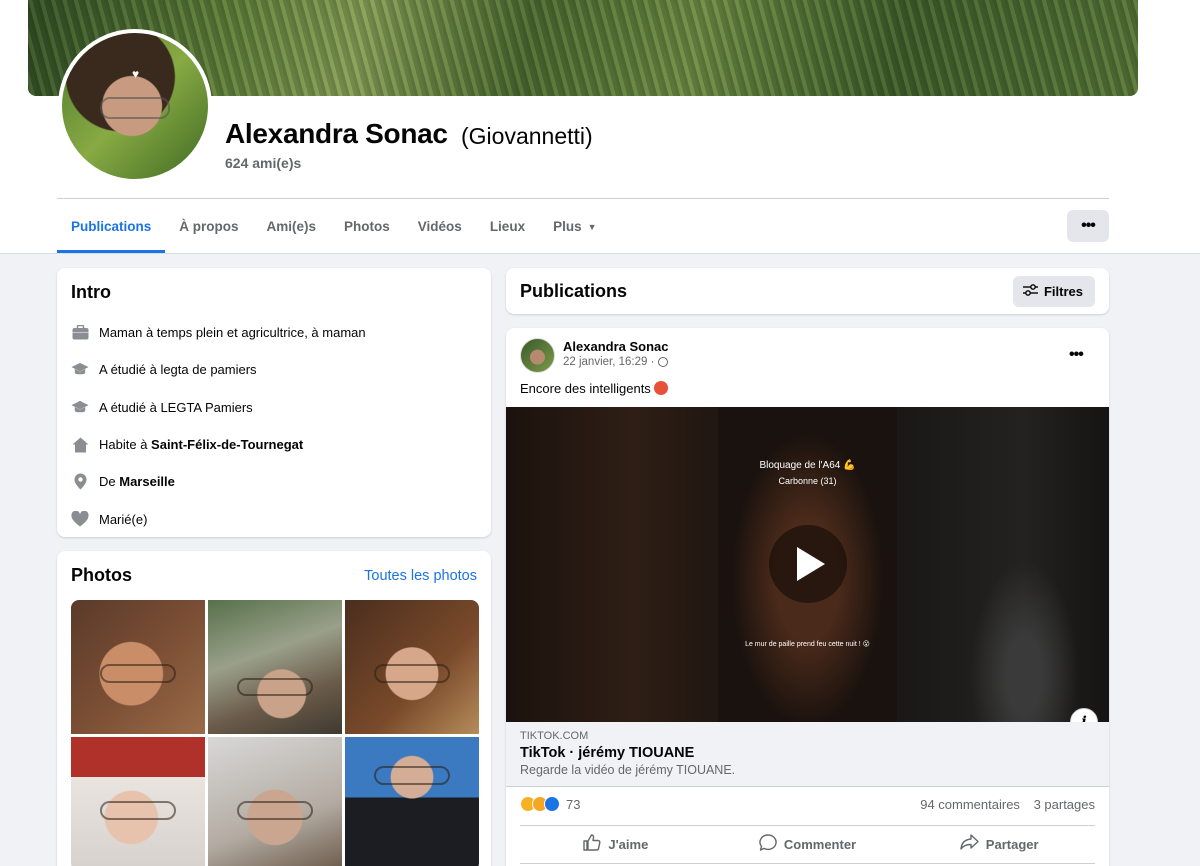 The width and height of the screenshot is (1200, 866). Describe the element at coordinates (628, 770) in the screenshot. I see `link-description: Regarde la vidéo de jérémy TIOUANE.` at that location.